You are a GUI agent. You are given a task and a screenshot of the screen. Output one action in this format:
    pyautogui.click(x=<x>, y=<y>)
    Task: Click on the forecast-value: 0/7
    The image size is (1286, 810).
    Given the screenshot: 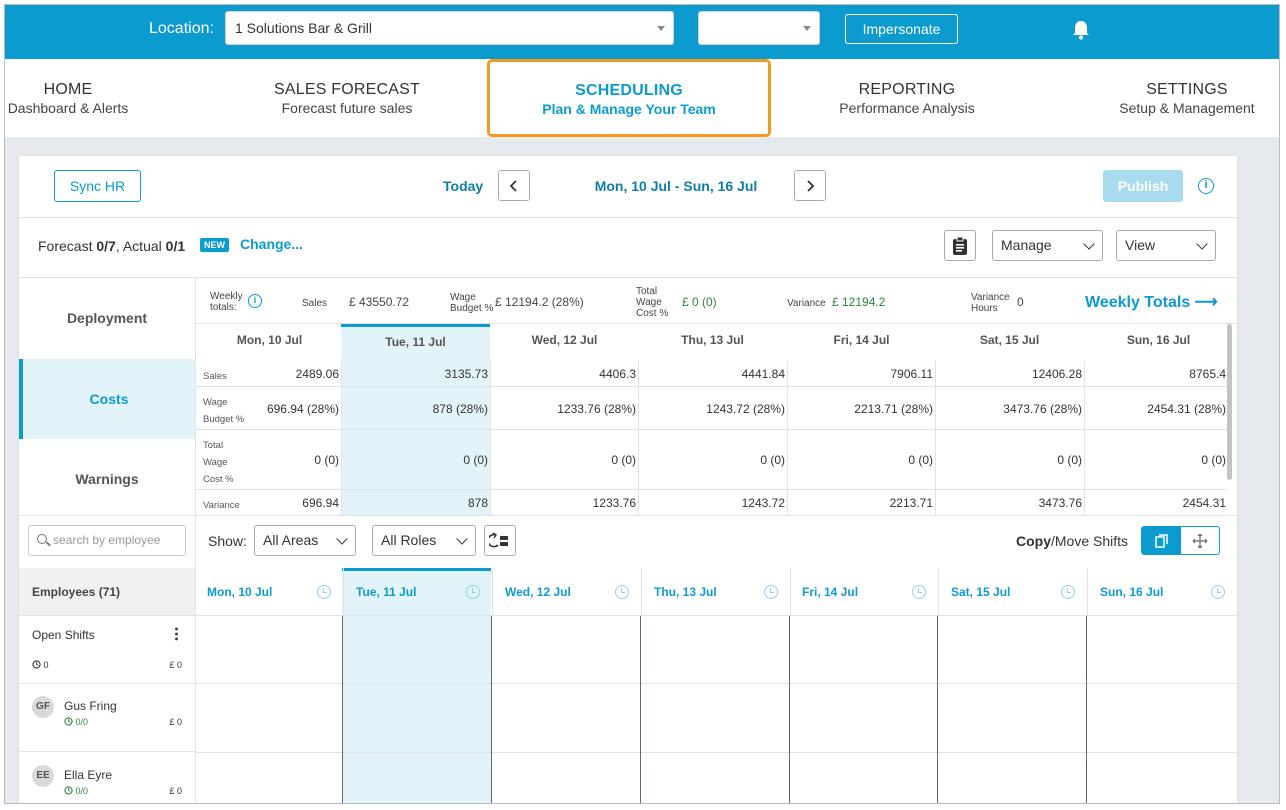 What is the action you would take?
    pyautogui.click(x=106, y=246)
    